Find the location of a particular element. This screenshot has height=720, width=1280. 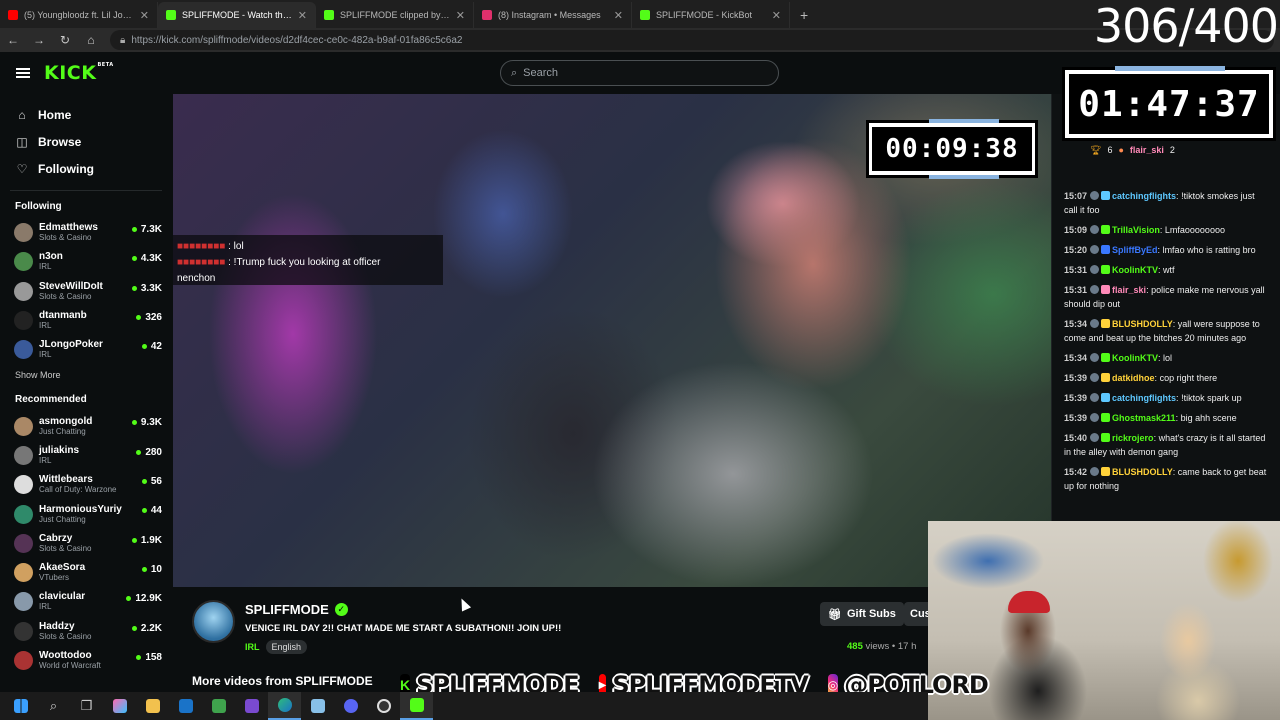

obs-icon is located at coordinates (383, 706).